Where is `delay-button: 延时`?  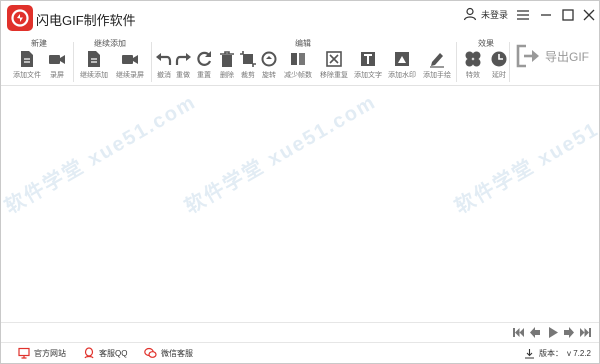
delay-button: 延时 is located at coordinates (499, 67).